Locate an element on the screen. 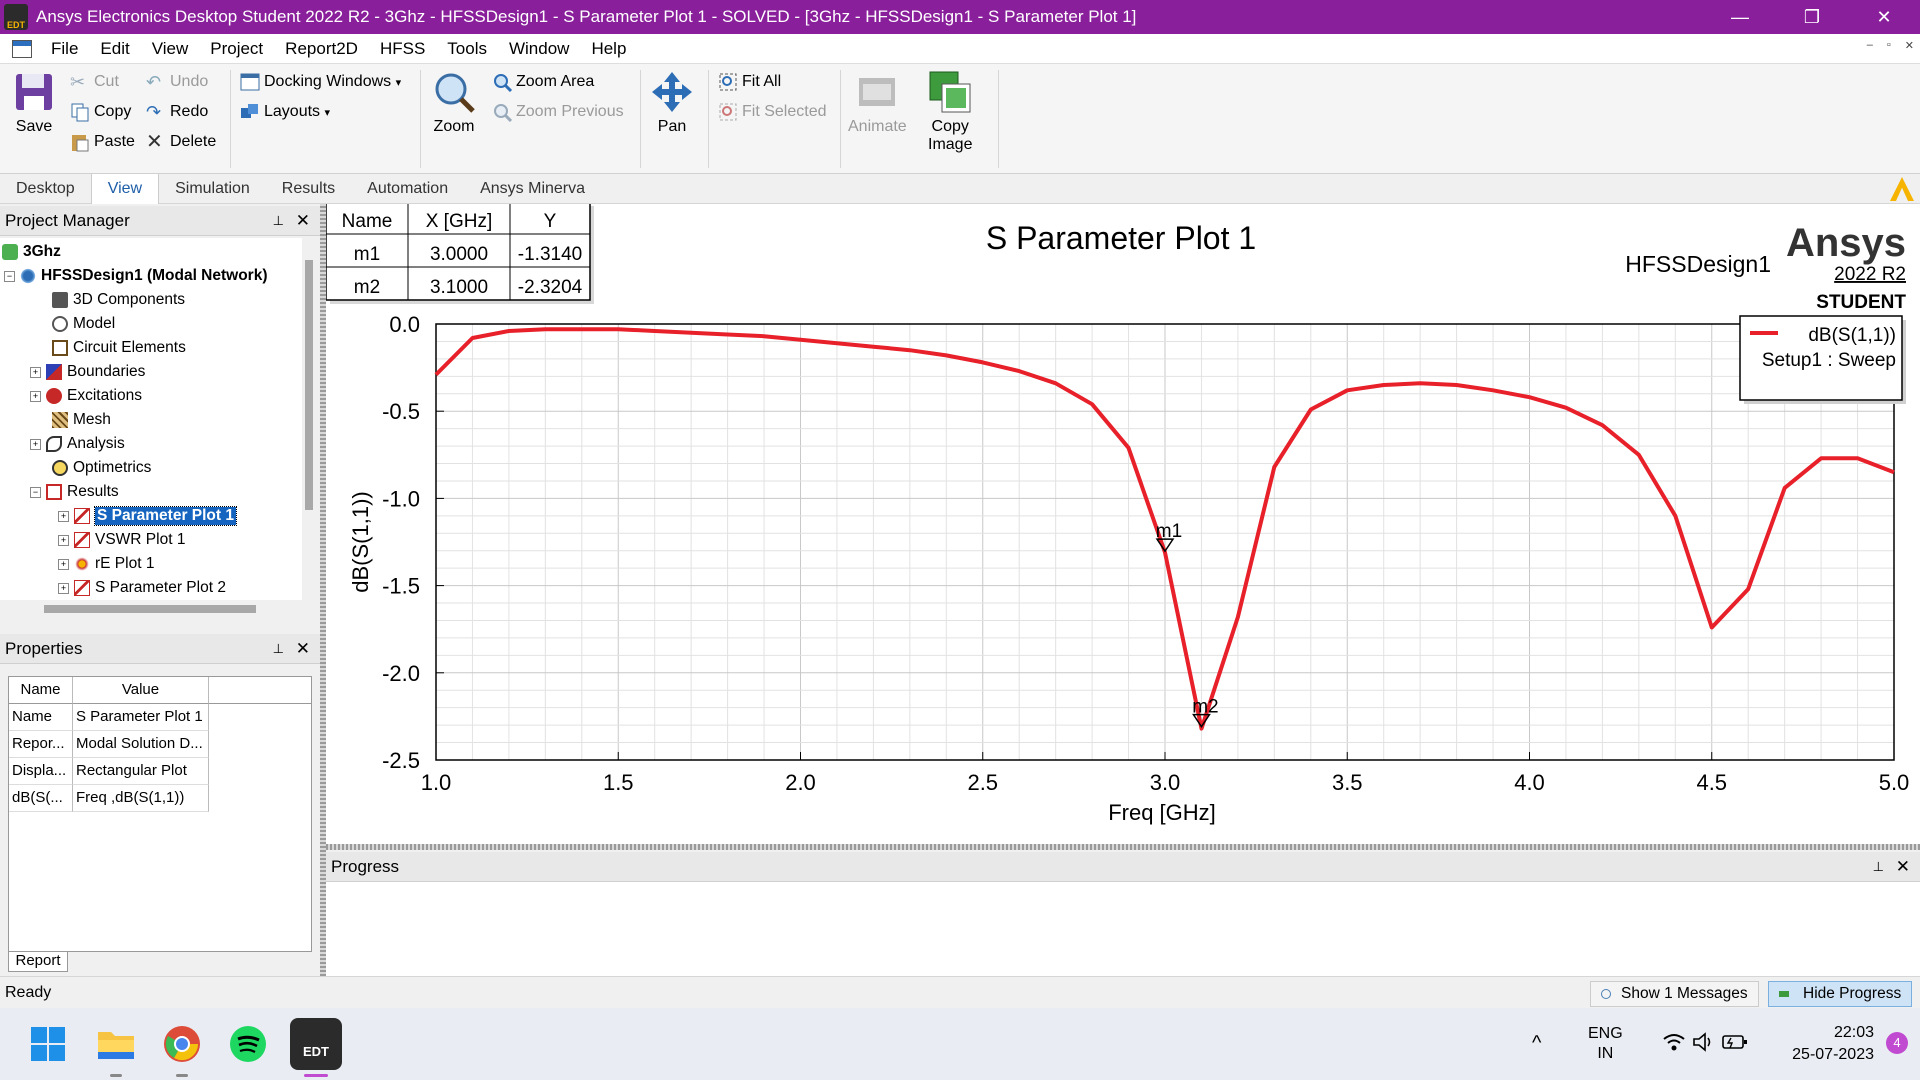 This screenshot has width=1920, height=1080. undo-button: ↶ Undo is located at coordinates (177, 82).